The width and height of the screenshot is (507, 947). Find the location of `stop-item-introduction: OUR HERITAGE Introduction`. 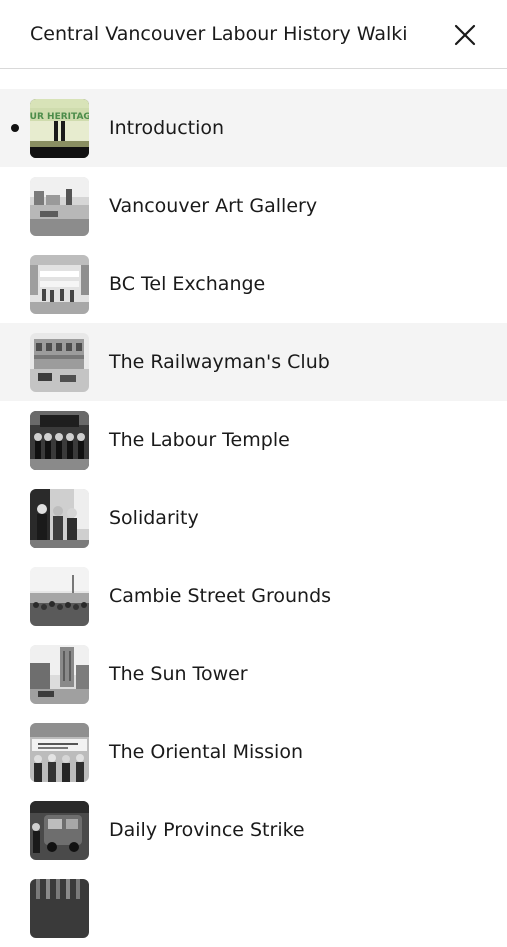

stop-item-introduction: OUR HERITAGE Introduction is located at coordinates (253, 128).